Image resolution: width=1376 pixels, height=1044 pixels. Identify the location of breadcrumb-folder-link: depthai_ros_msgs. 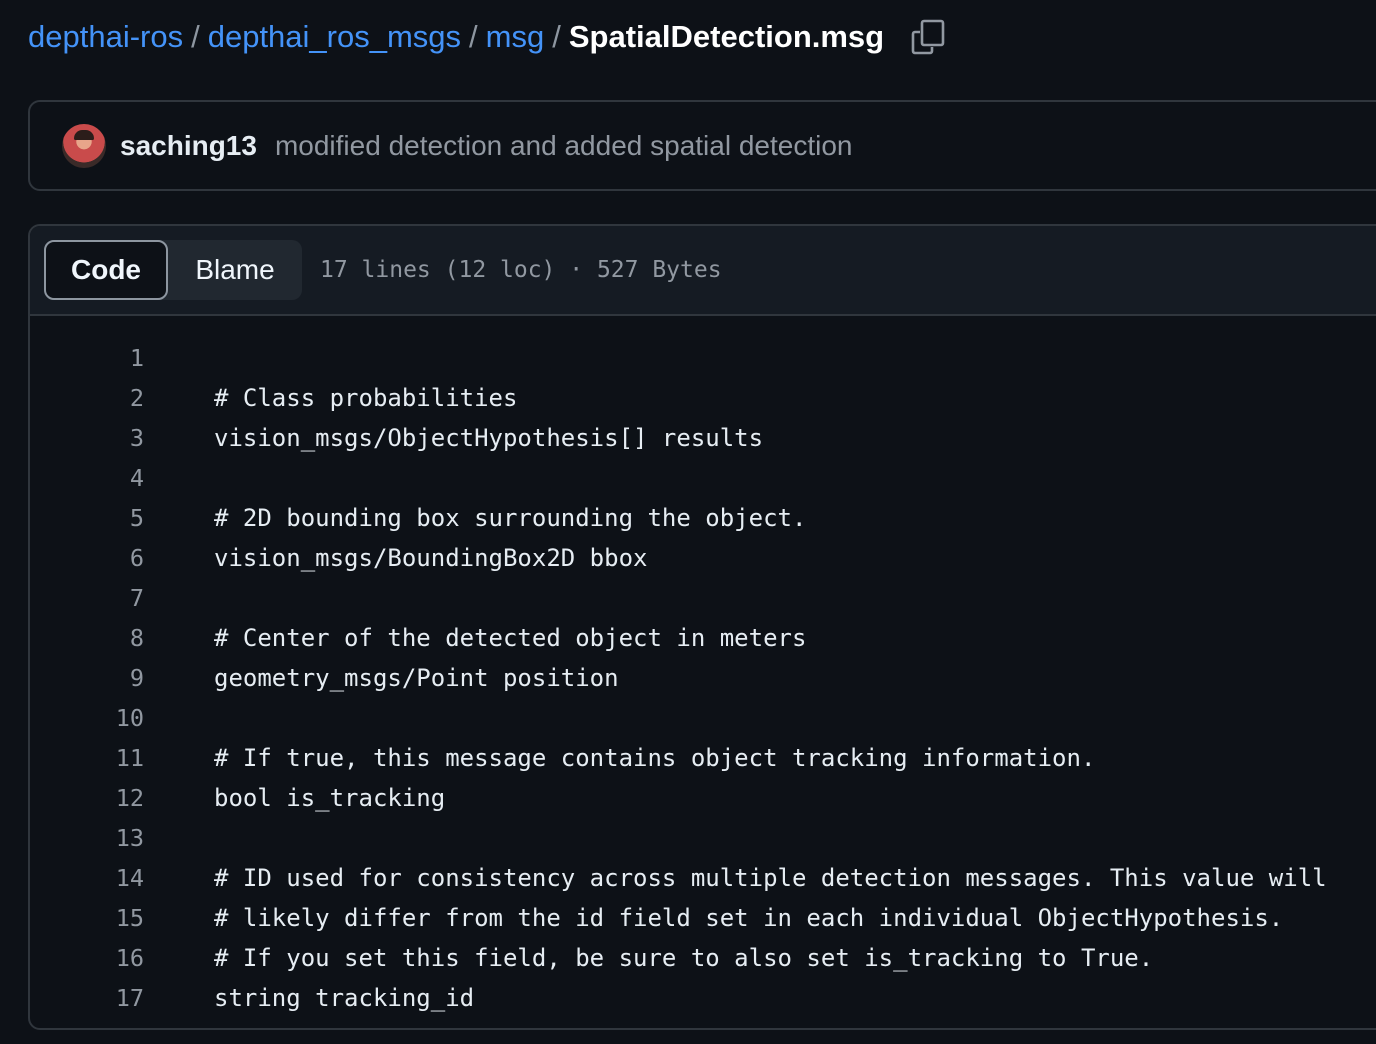
(334, 37).